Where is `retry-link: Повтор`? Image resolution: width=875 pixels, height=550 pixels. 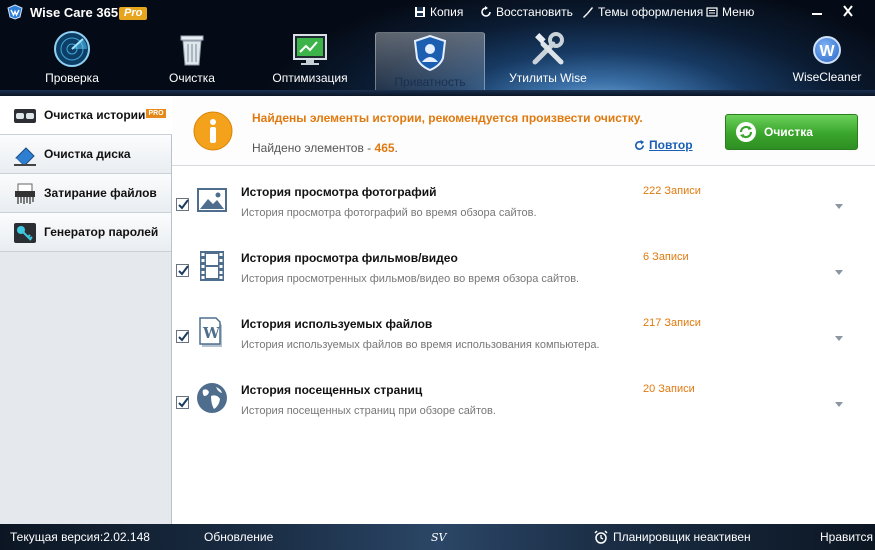 retry-link: Повтор is located at coordinates (663, 145).